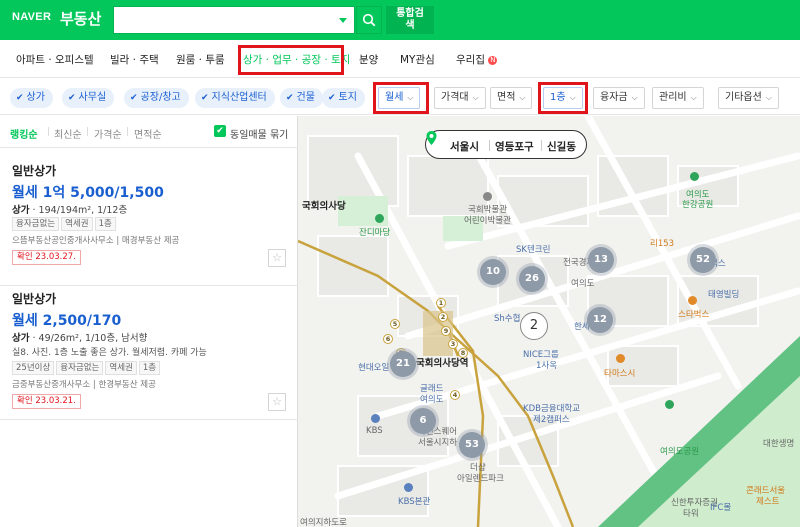 Image resolution: width=800 pixels, height=527 pixels. I want to click on pill-label: 공장/창고, so click(160, 97).